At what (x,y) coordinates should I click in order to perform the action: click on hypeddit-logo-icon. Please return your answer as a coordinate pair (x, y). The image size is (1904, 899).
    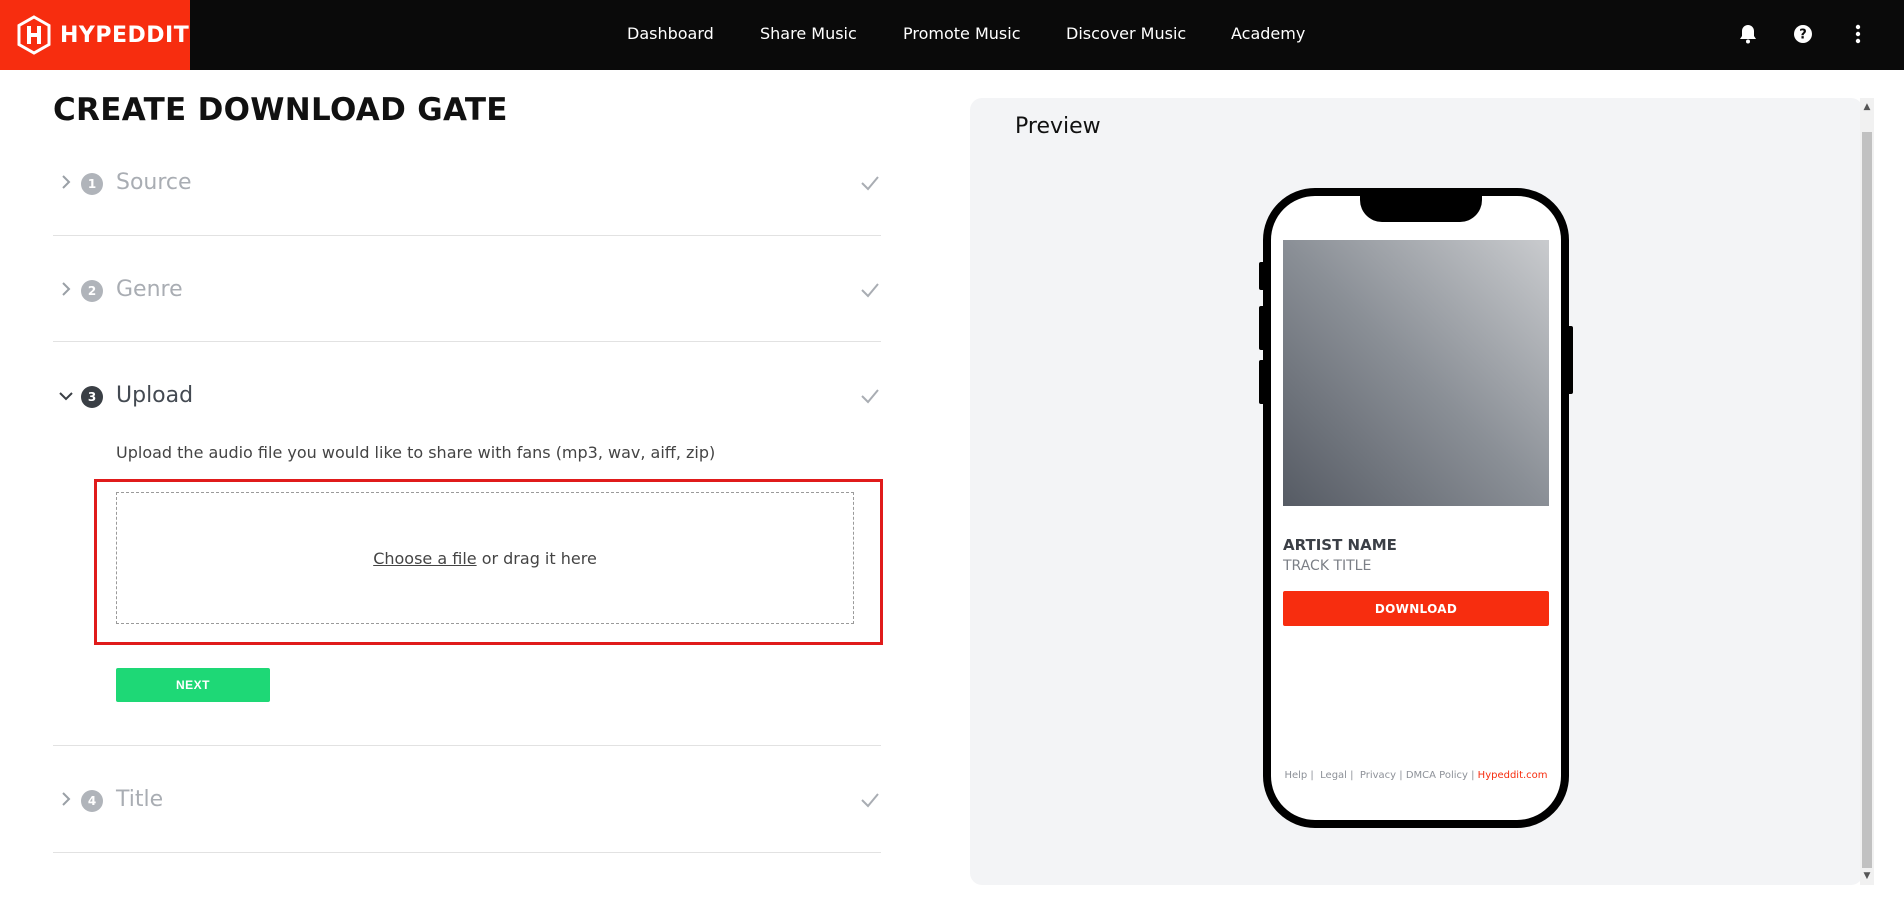
    Looking at the image, I should click on (34, 35).